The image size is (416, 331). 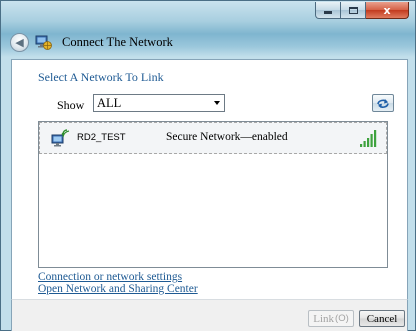 What do you see at coordinates (324, 318) in the screenshot?
I see `link-button-label: Link` at bounding box center [324, 318].